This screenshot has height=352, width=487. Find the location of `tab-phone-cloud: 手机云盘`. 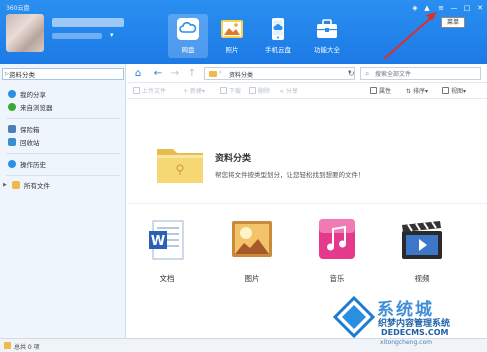

tab-phone-cloud: 手机云盘 is located at coordinates (278, 36).